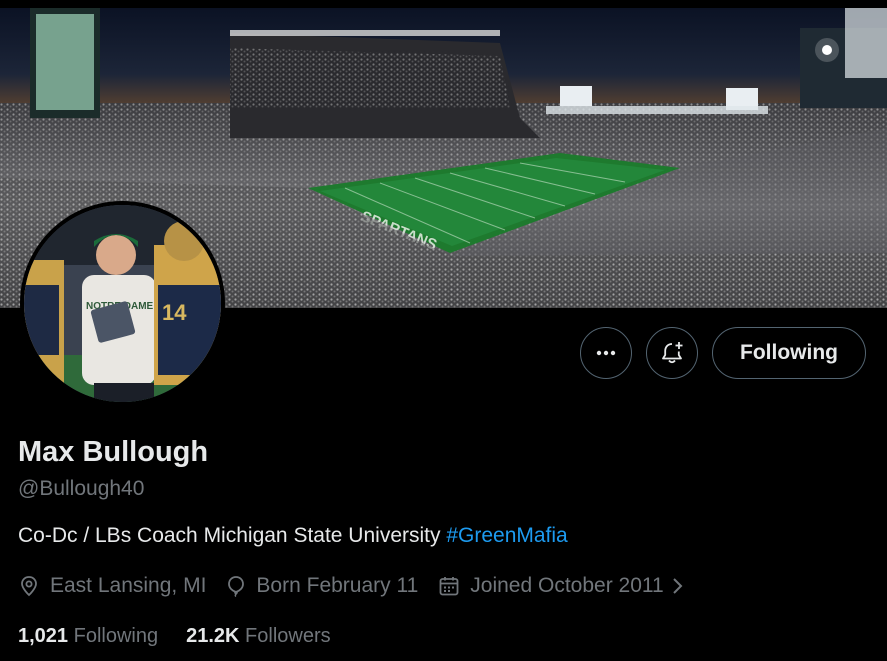 Image resolution: width=887 pixels, height=661 pixels. I want to click on following-count-link: 1,021 Following, so click(88, 636).